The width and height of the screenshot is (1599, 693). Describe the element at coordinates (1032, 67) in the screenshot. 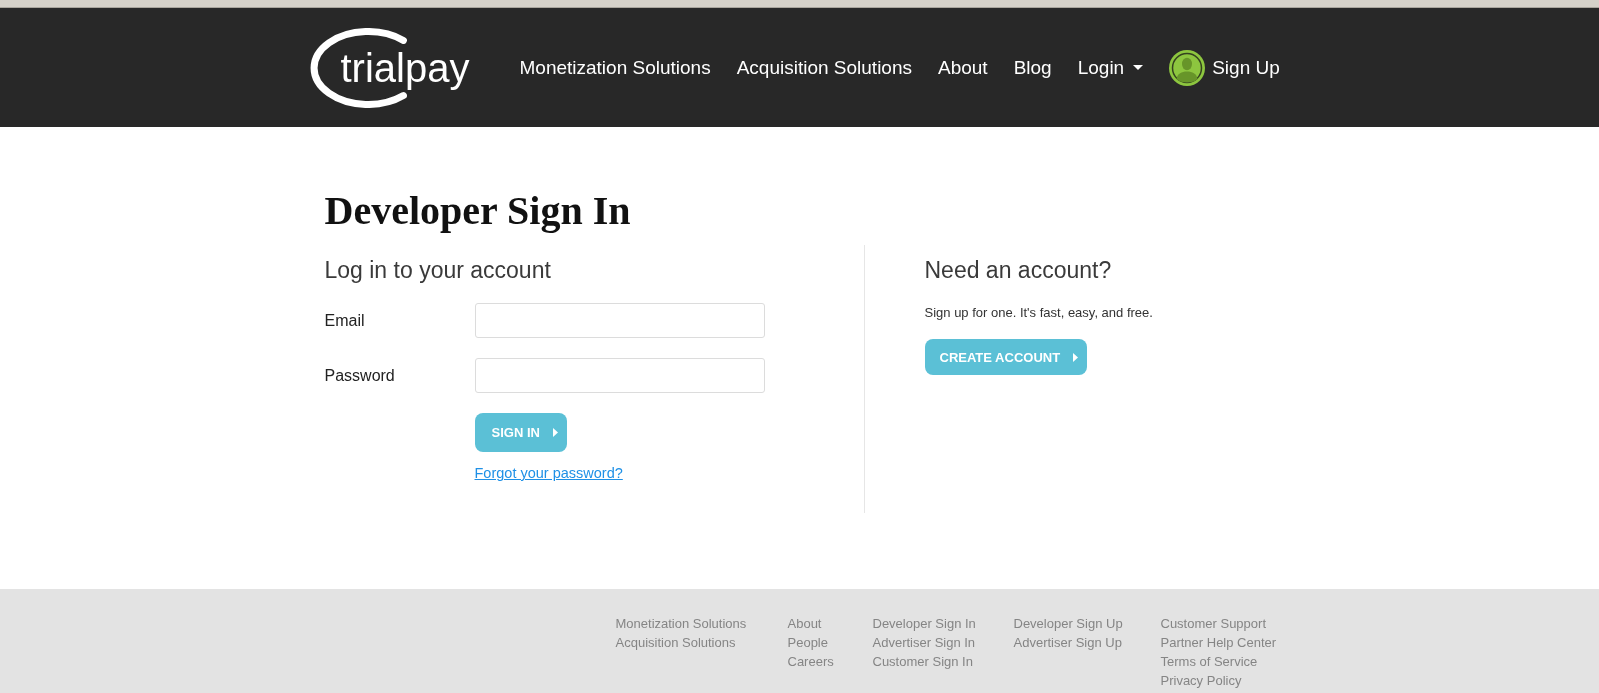

I see `nav-link: Blog` at that location.